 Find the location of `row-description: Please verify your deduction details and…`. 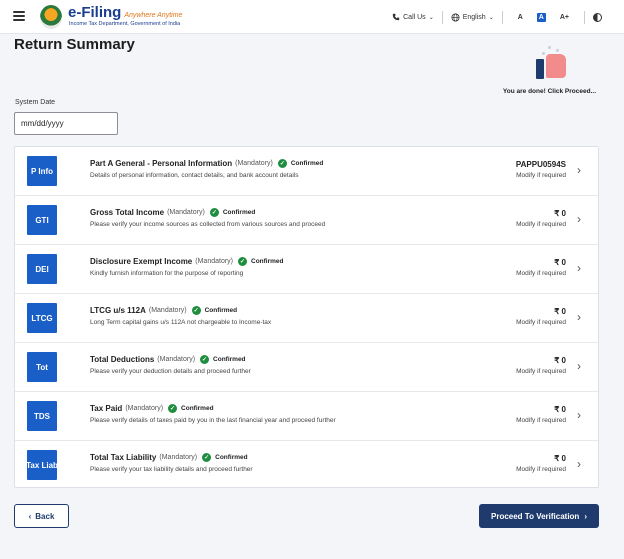

row-description: Please verify your deduction details and… is located at coordinates (170, 371).